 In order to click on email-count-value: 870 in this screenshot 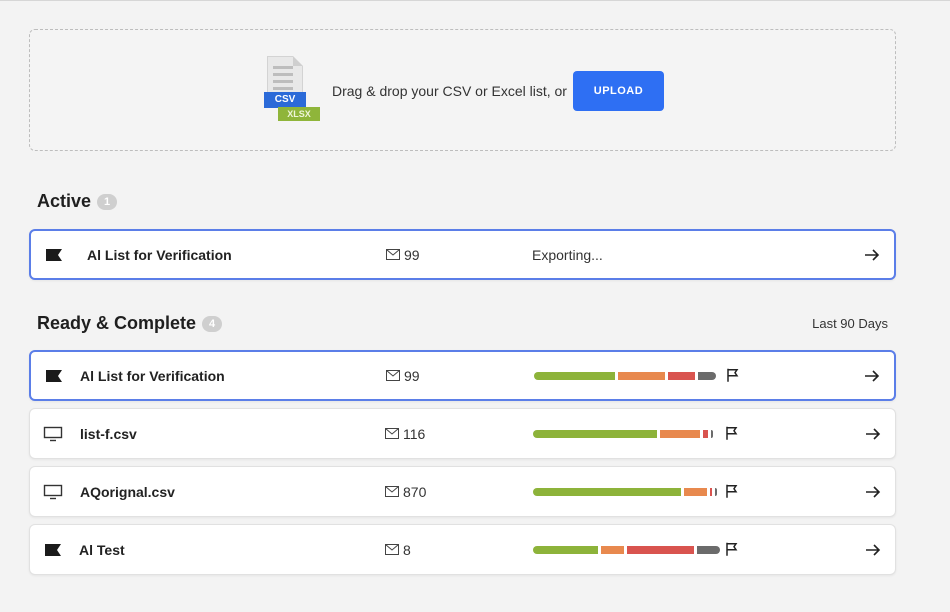, I will do `click(415, 491)`.